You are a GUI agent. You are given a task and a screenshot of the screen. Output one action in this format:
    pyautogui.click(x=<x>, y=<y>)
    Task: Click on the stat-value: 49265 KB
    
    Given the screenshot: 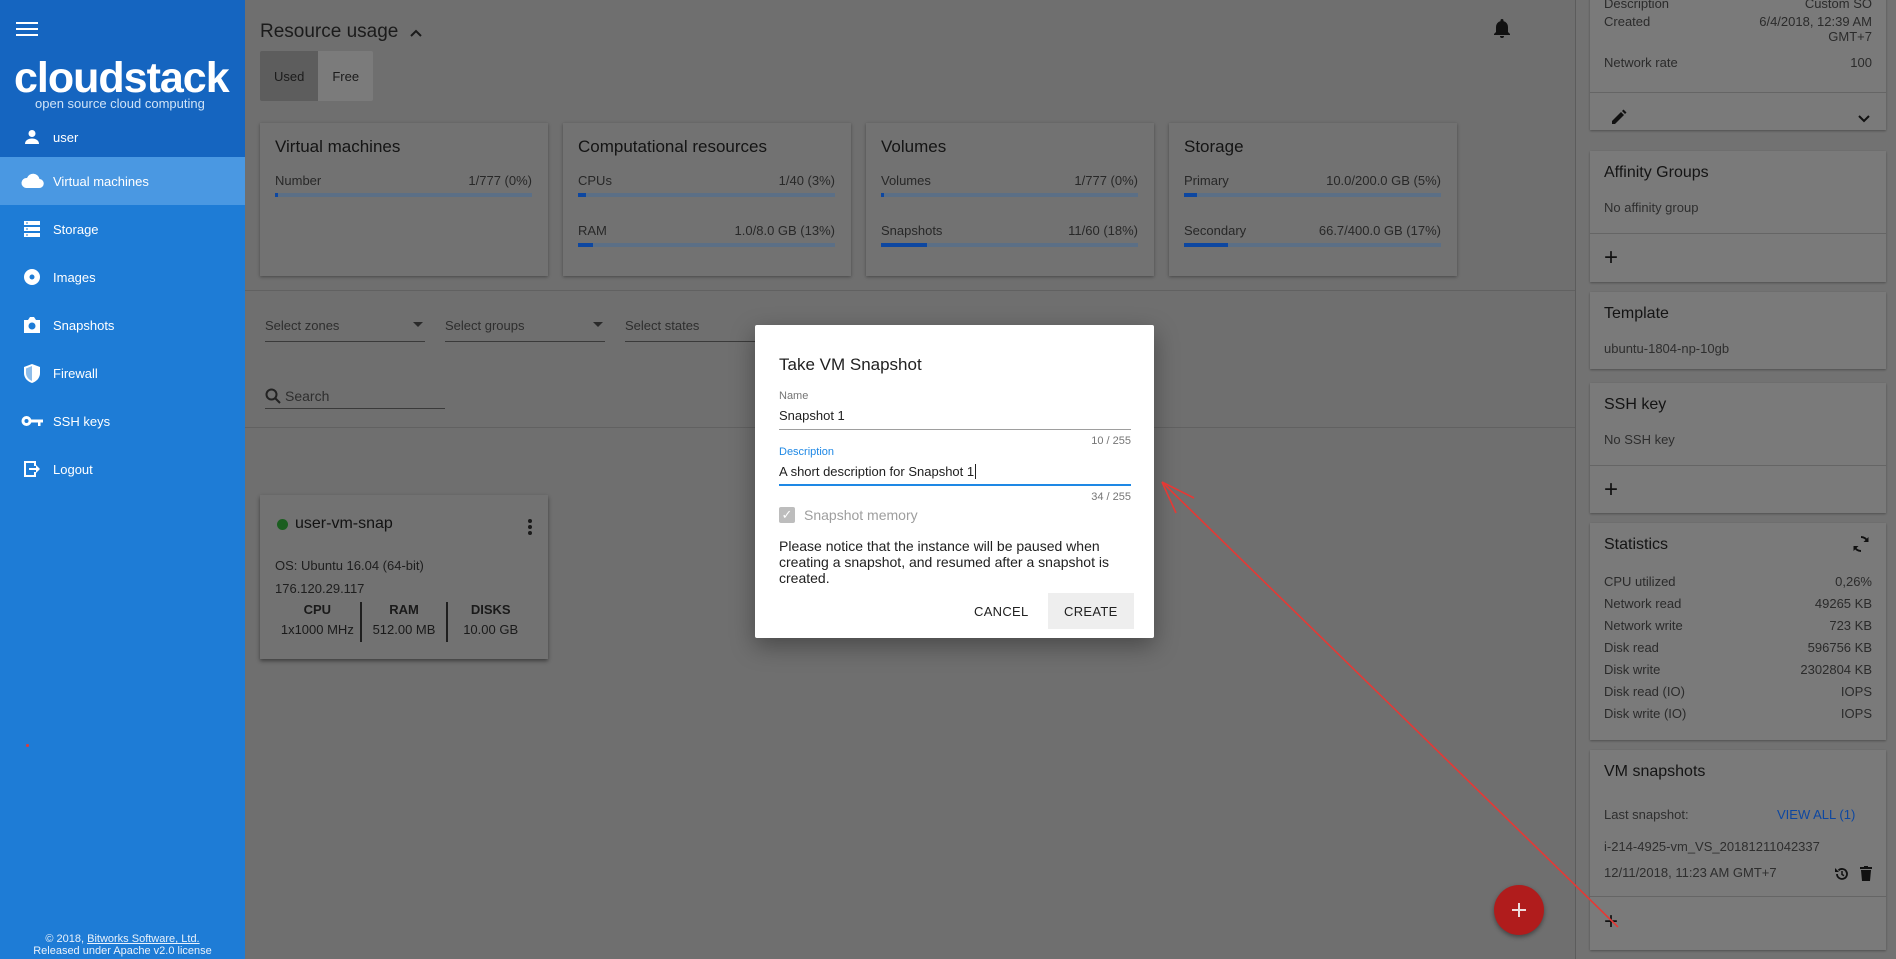 What is the action you would take?
    pyautogui.click(x=1843, y=603)
    